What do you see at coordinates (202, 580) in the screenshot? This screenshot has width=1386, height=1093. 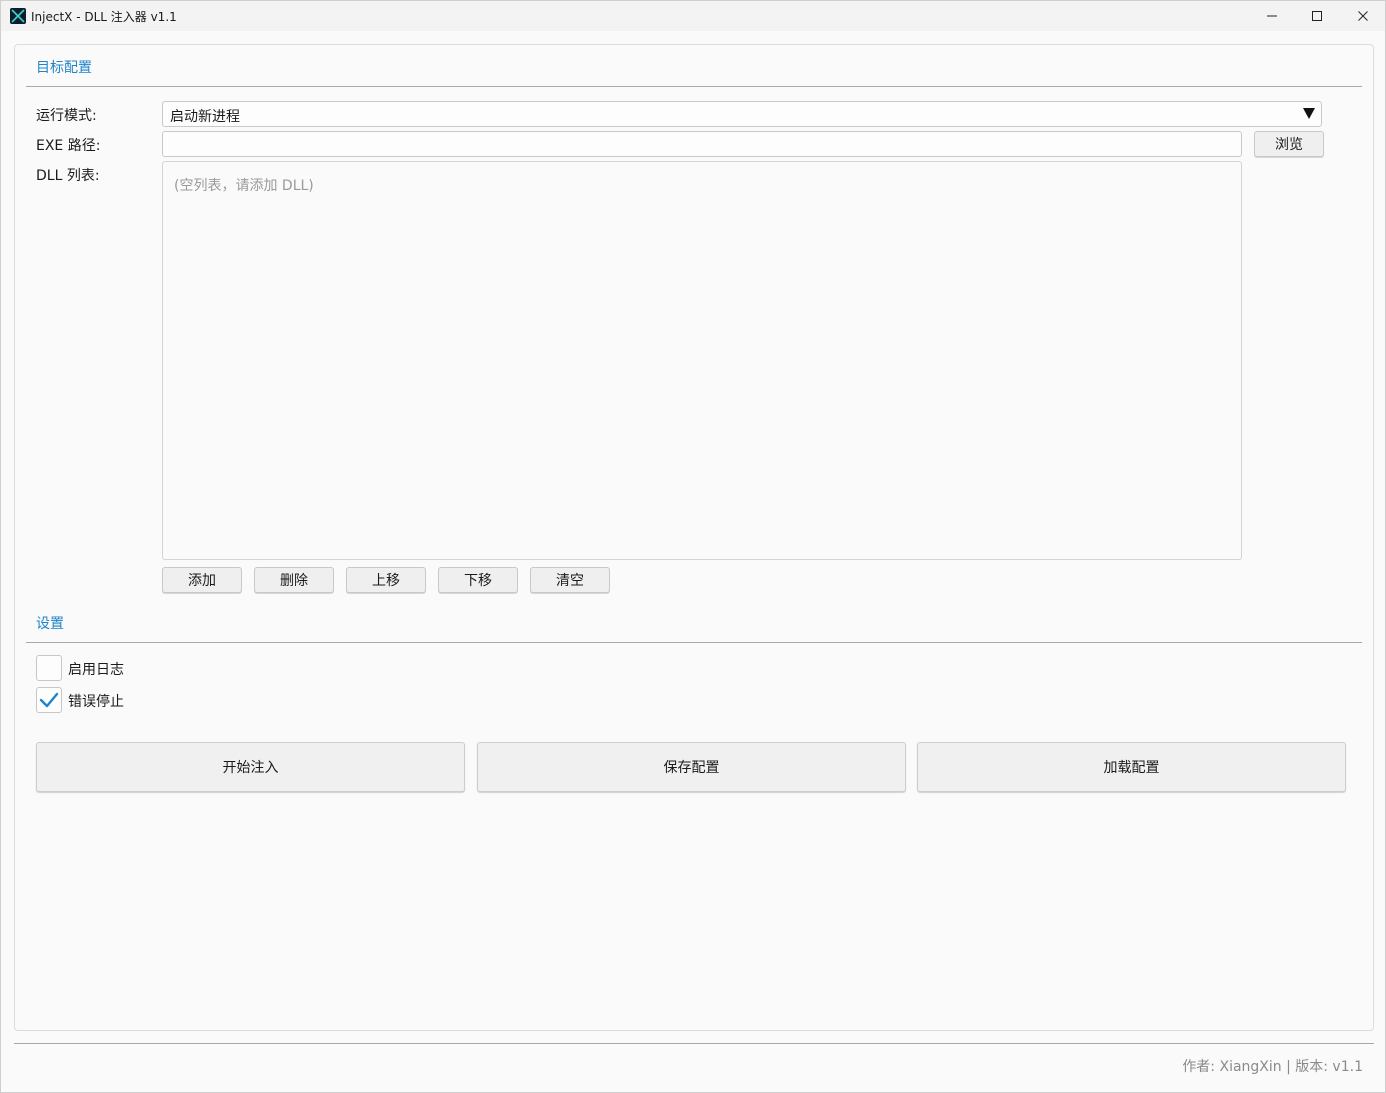 I see `add-dll-button: 添加` at bounding box center [202, 580].